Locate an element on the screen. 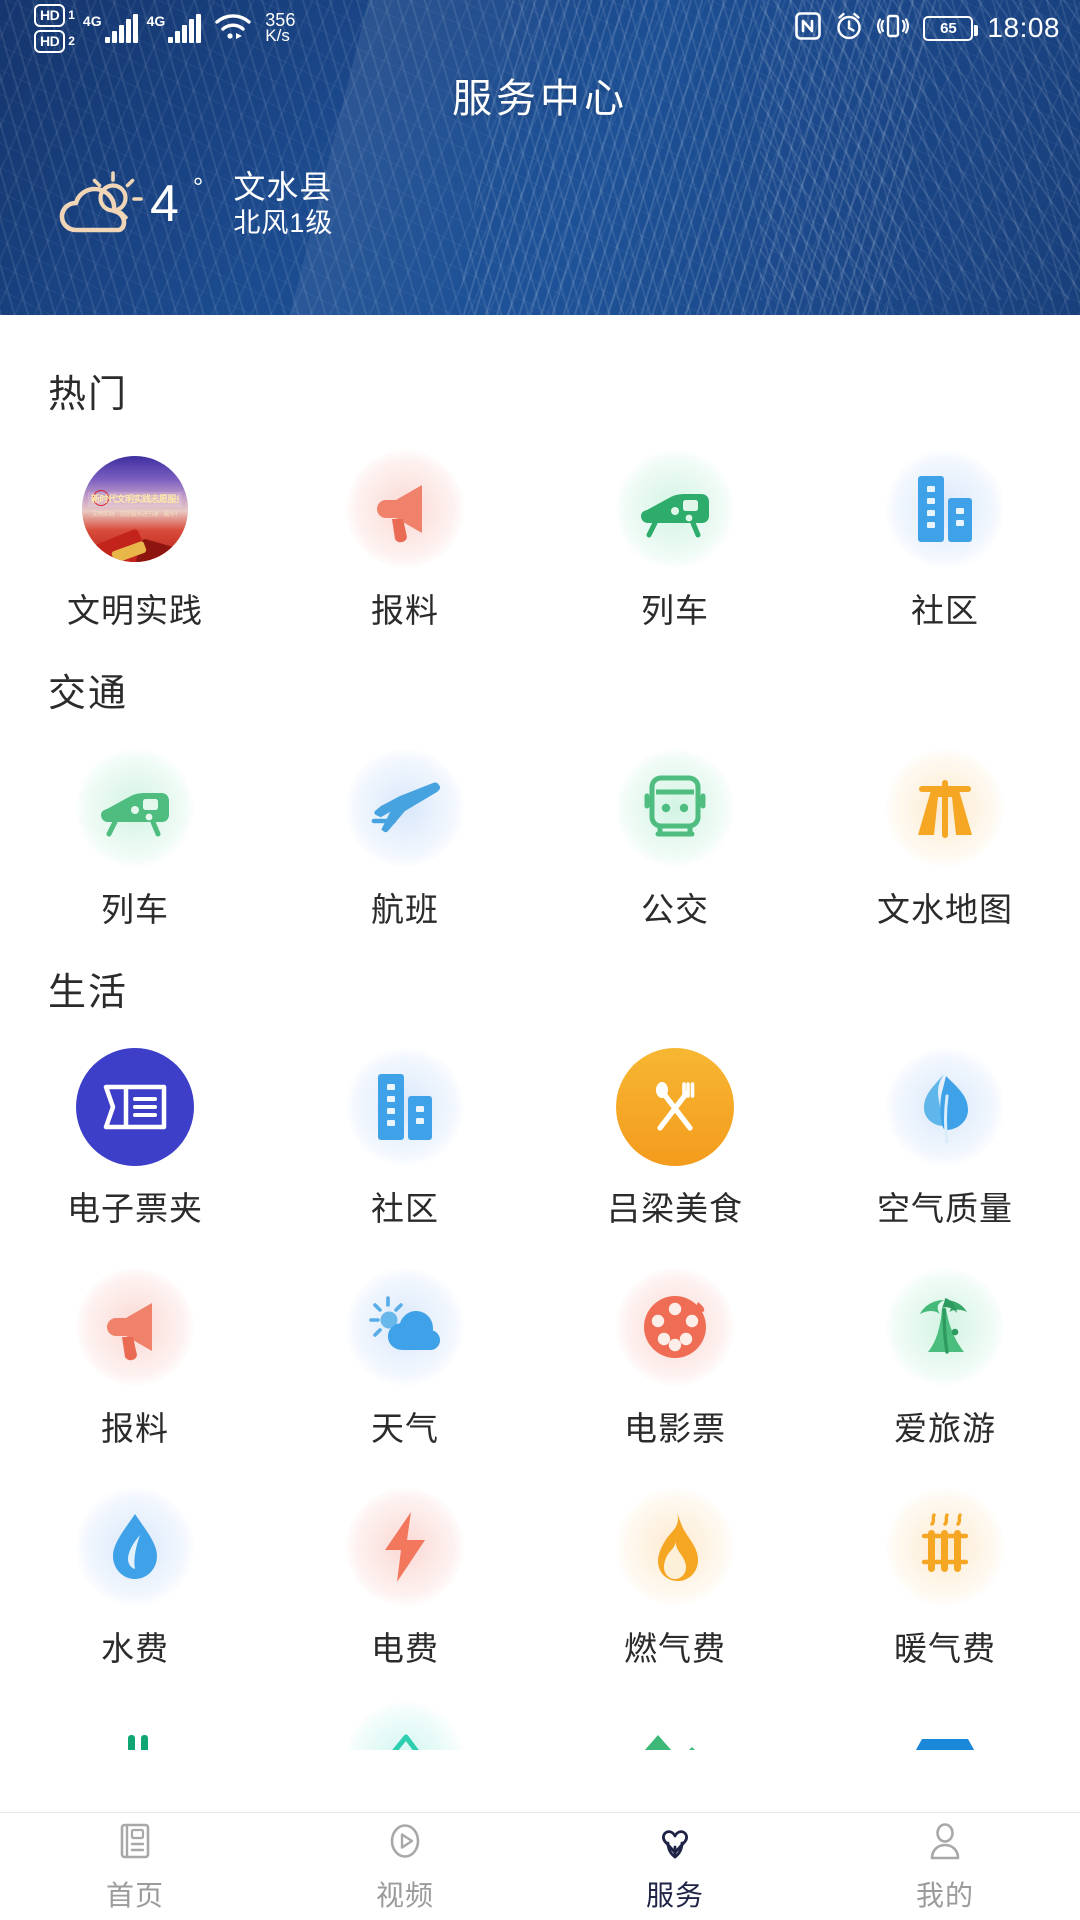 This screenshot has width=1080, height=1920. tile-gas-bill: 燃气费 is located at coordinates (675, 1566).